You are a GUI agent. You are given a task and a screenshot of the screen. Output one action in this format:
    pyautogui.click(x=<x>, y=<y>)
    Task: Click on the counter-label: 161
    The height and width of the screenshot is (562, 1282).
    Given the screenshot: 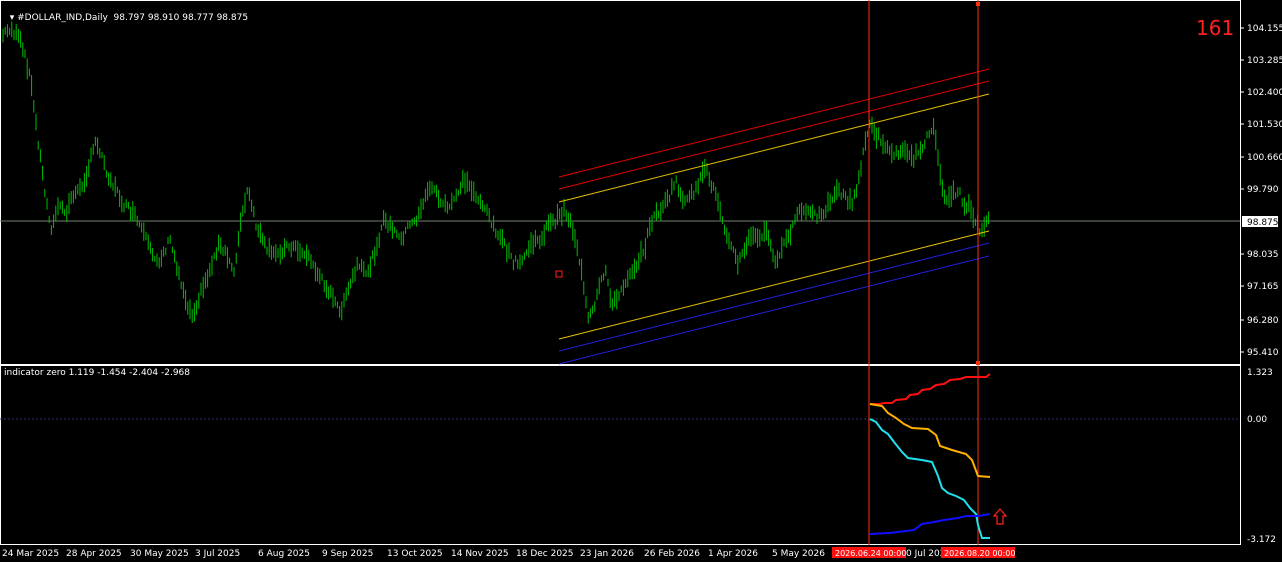 What is the action you would take?
    pyautogui.click(x=1215, y=28)
    